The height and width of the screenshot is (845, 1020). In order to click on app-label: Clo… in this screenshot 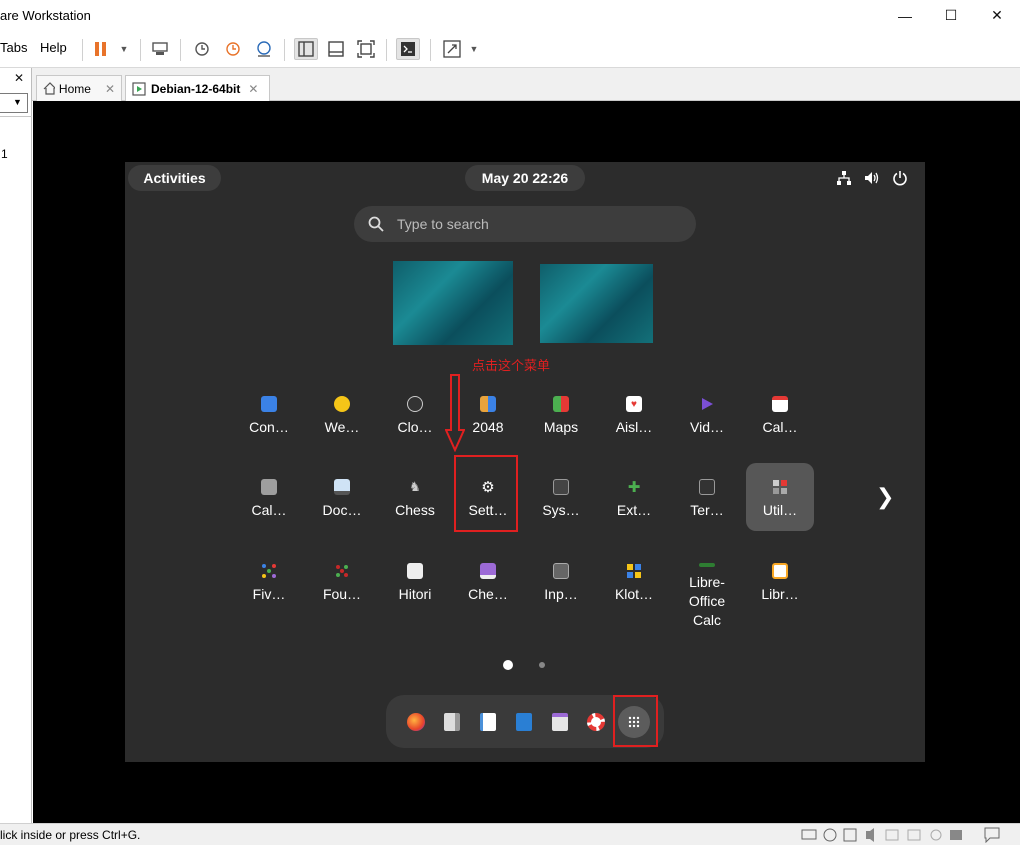, I will do `click(415, 427)`.